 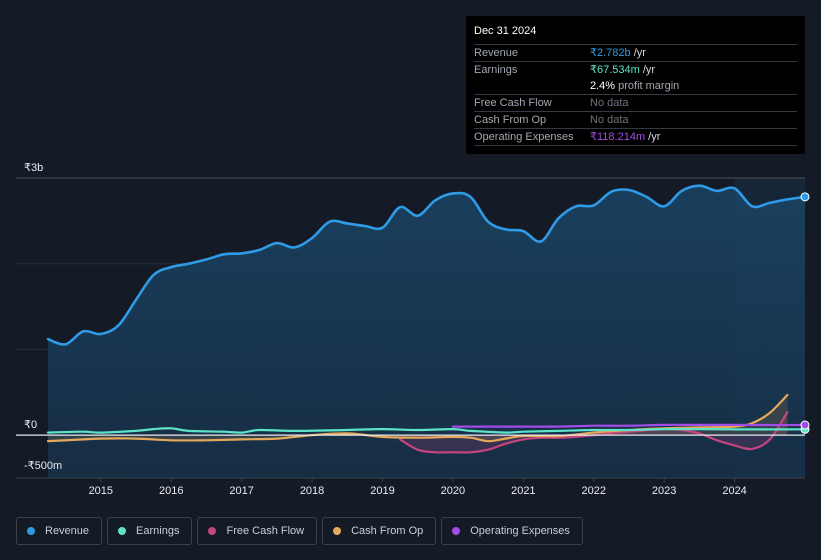 What do you see at coordinates (265, 531) in the screenshot?
I see `legend-label: Free Cash Flow` at bounding box center [265, 531].